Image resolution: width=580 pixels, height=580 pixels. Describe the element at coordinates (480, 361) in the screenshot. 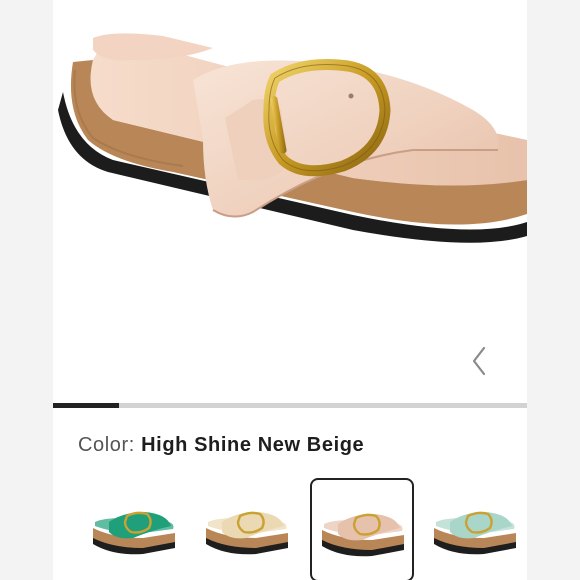

I see `chevron-left-icon` at that location.